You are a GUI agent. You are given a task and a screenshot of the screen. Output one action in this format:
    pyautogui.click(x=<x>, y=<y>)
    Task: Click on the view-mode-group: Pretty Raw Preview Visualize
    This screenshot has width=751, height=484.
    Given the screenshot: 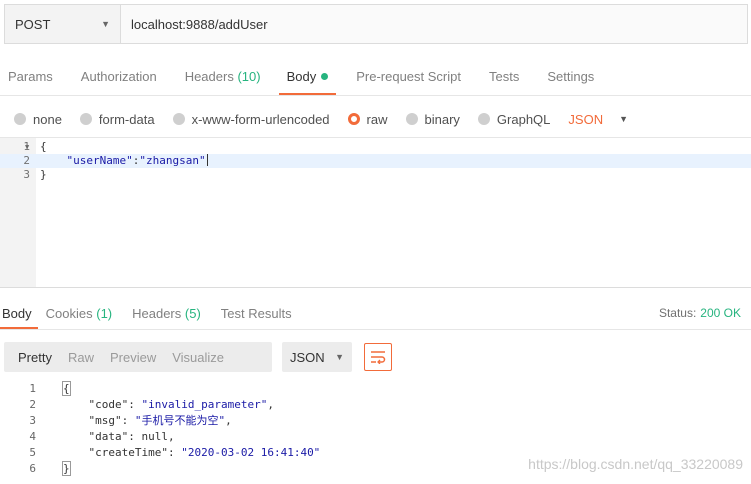 What is the action you would take?
    pyautogui.click(x=138, y=357)
    